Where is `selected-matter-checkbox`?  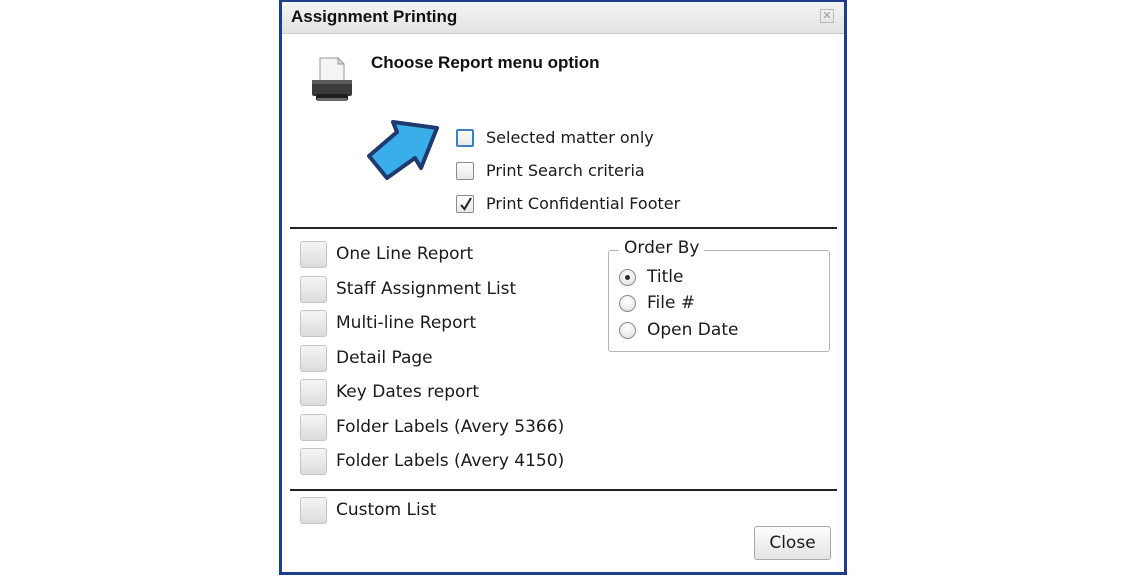 selected-matter-checkbox is located at coordinates (465, 138).